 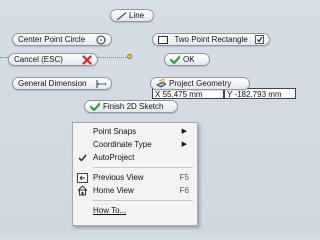 What do you see at coordinates (211, 39) in the screenshot?
I see `two-point-rectangle-button: Two Point Rectangle` at bounding box center [211, 39].